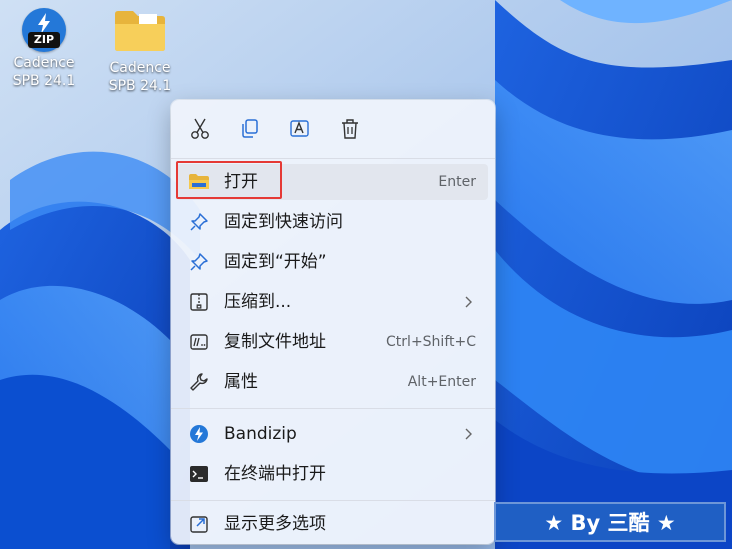  I want to click on menu-item-label: 属性, so click(241, 382).